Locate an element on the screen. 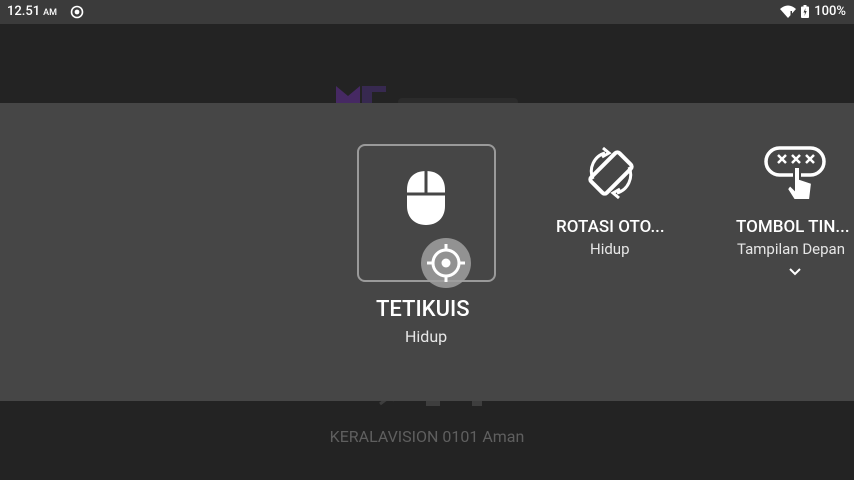 The height and width of the screenshot is (480, 854). battery-charging-icon is located at coordinates (805, 11).